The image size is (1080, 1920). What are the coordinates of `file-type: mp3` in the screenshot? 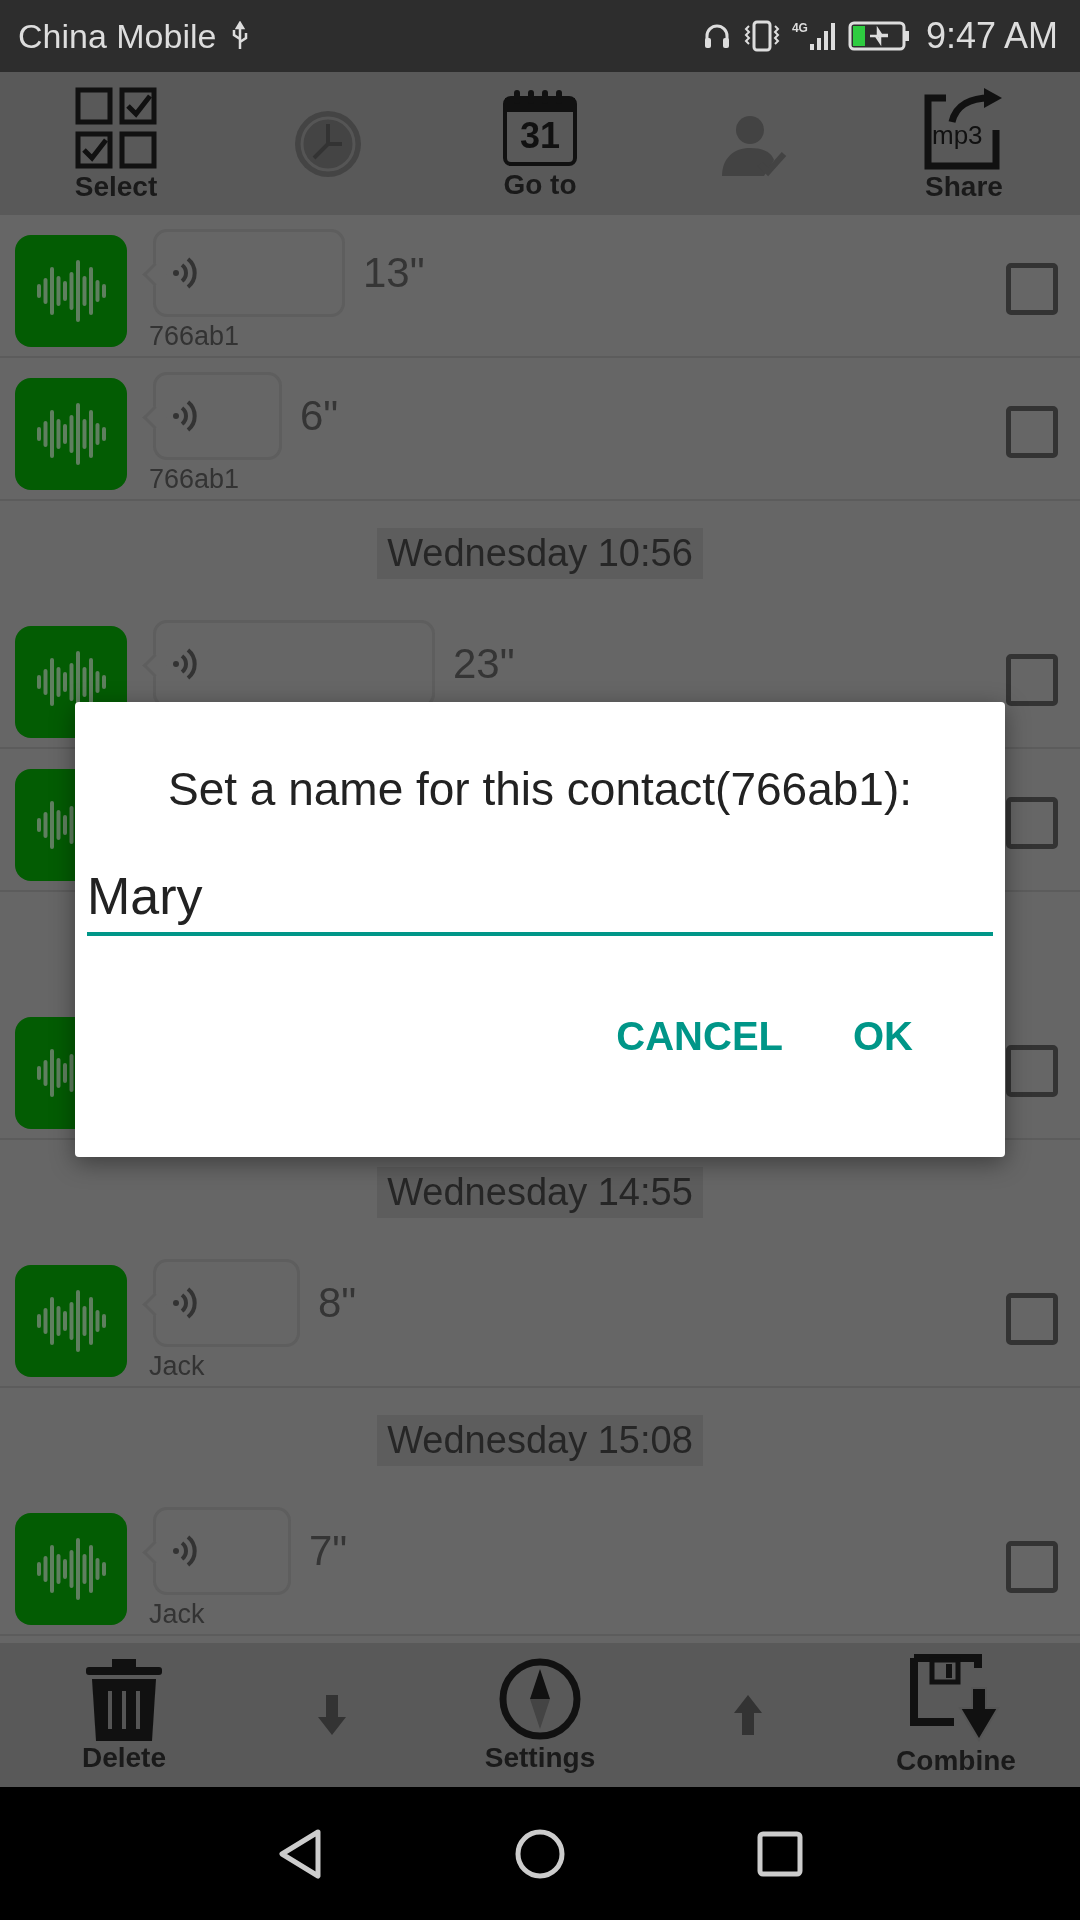 It's located at (957, 135).